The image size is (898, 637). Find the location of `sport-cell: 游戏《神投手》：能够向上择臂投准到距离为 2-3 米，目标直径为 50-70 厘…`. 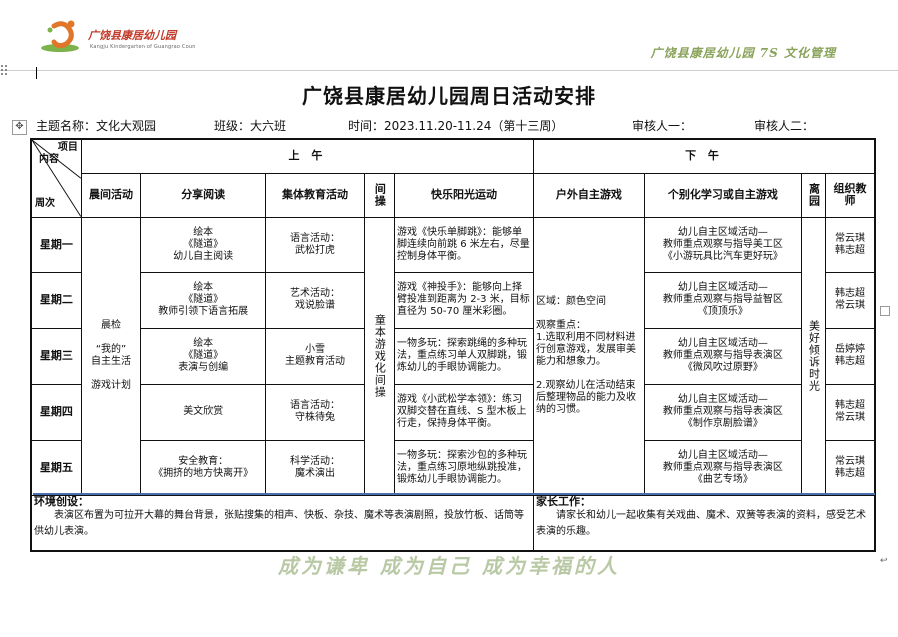

sport-cell: 游戏《神投手》：能够向上择臂投准到距离为 2-3 米，目标直径为 50-70 厘… is located at coordinates (464, 300).